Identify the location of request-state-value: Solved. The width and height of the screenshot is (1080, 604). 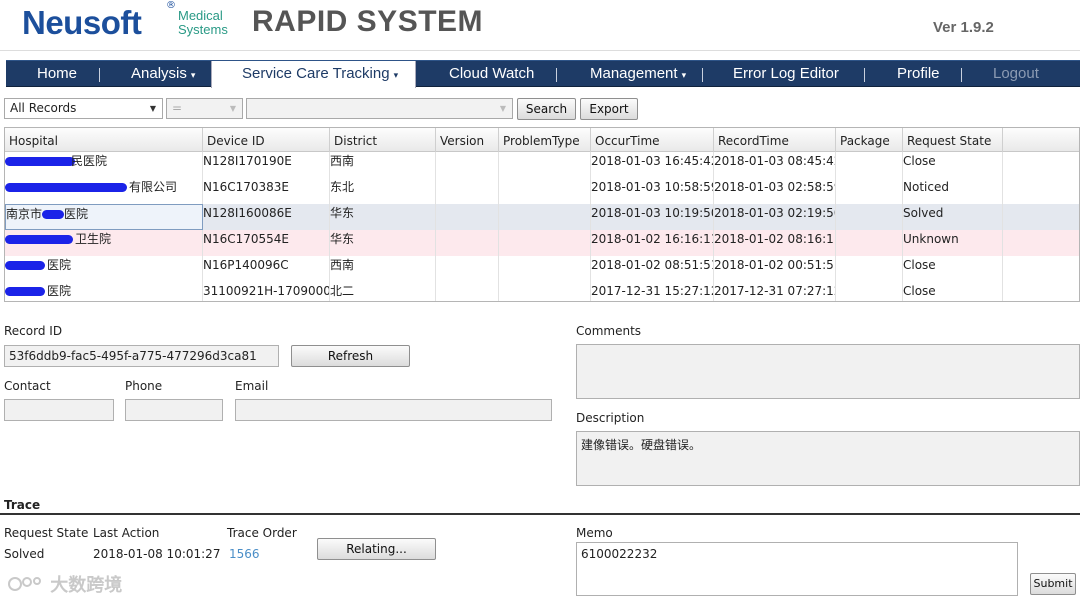
(24, 554).